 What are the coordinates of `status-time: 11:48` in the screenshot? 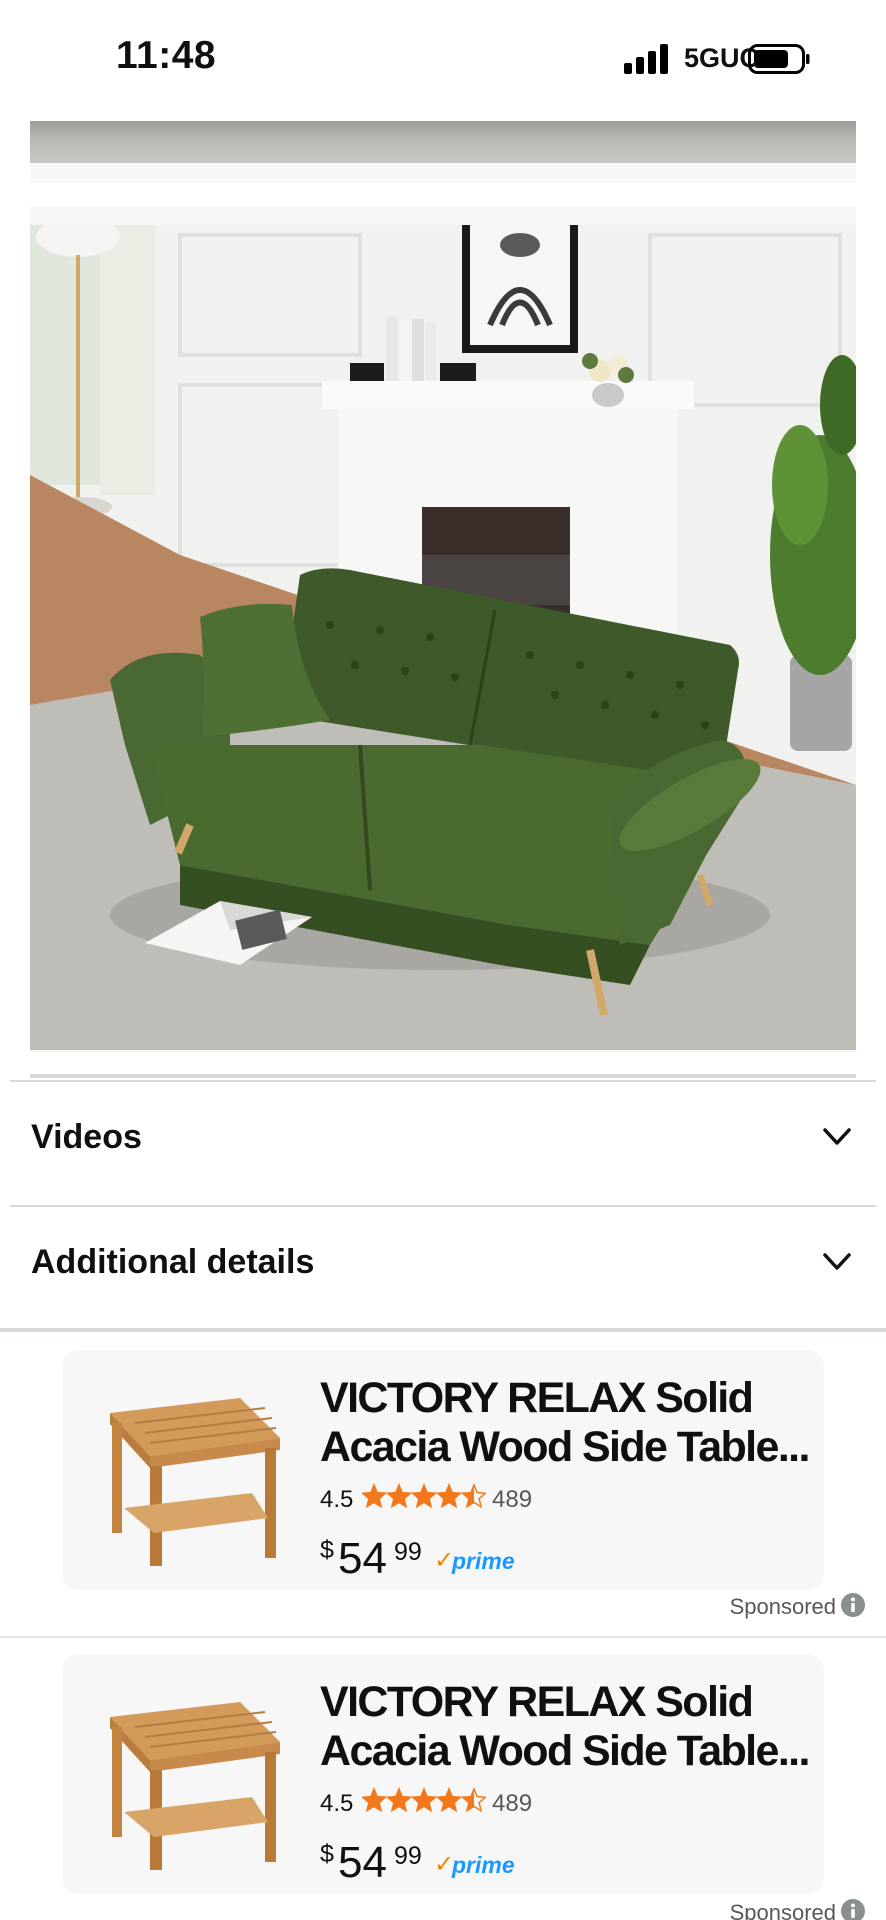 It's located at (166, 55).